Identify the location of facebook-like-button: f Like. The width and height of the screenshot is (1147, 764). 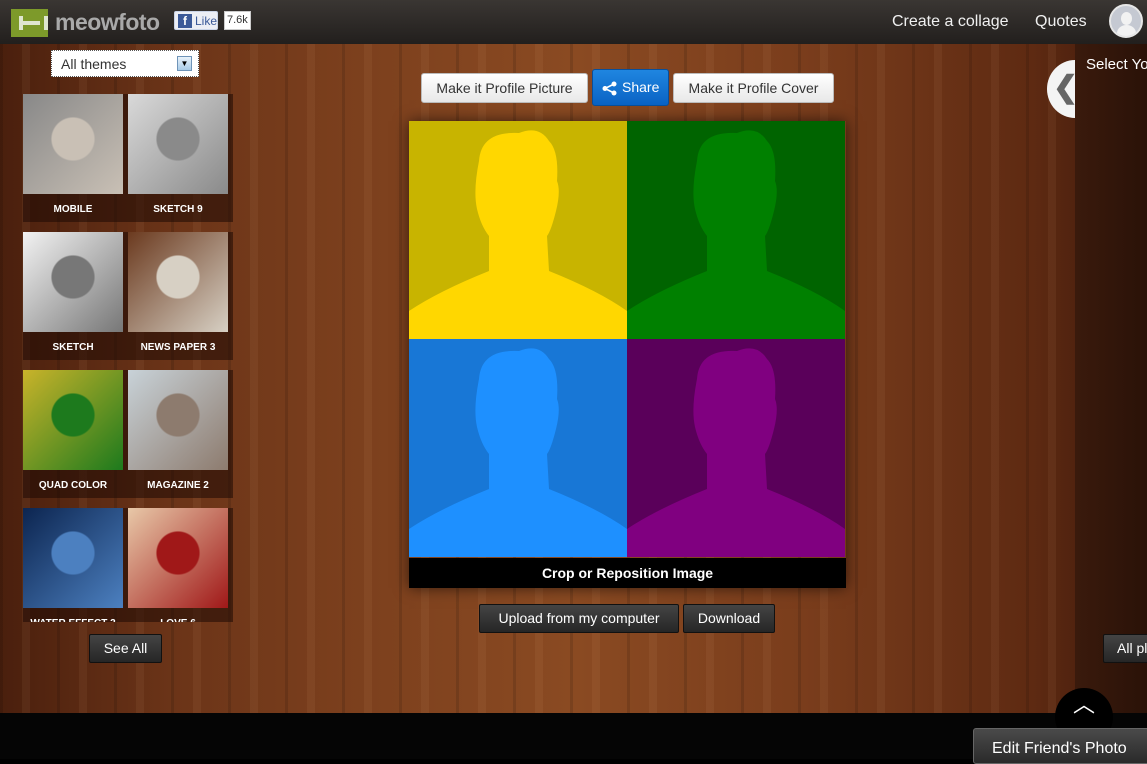
(196, 20).